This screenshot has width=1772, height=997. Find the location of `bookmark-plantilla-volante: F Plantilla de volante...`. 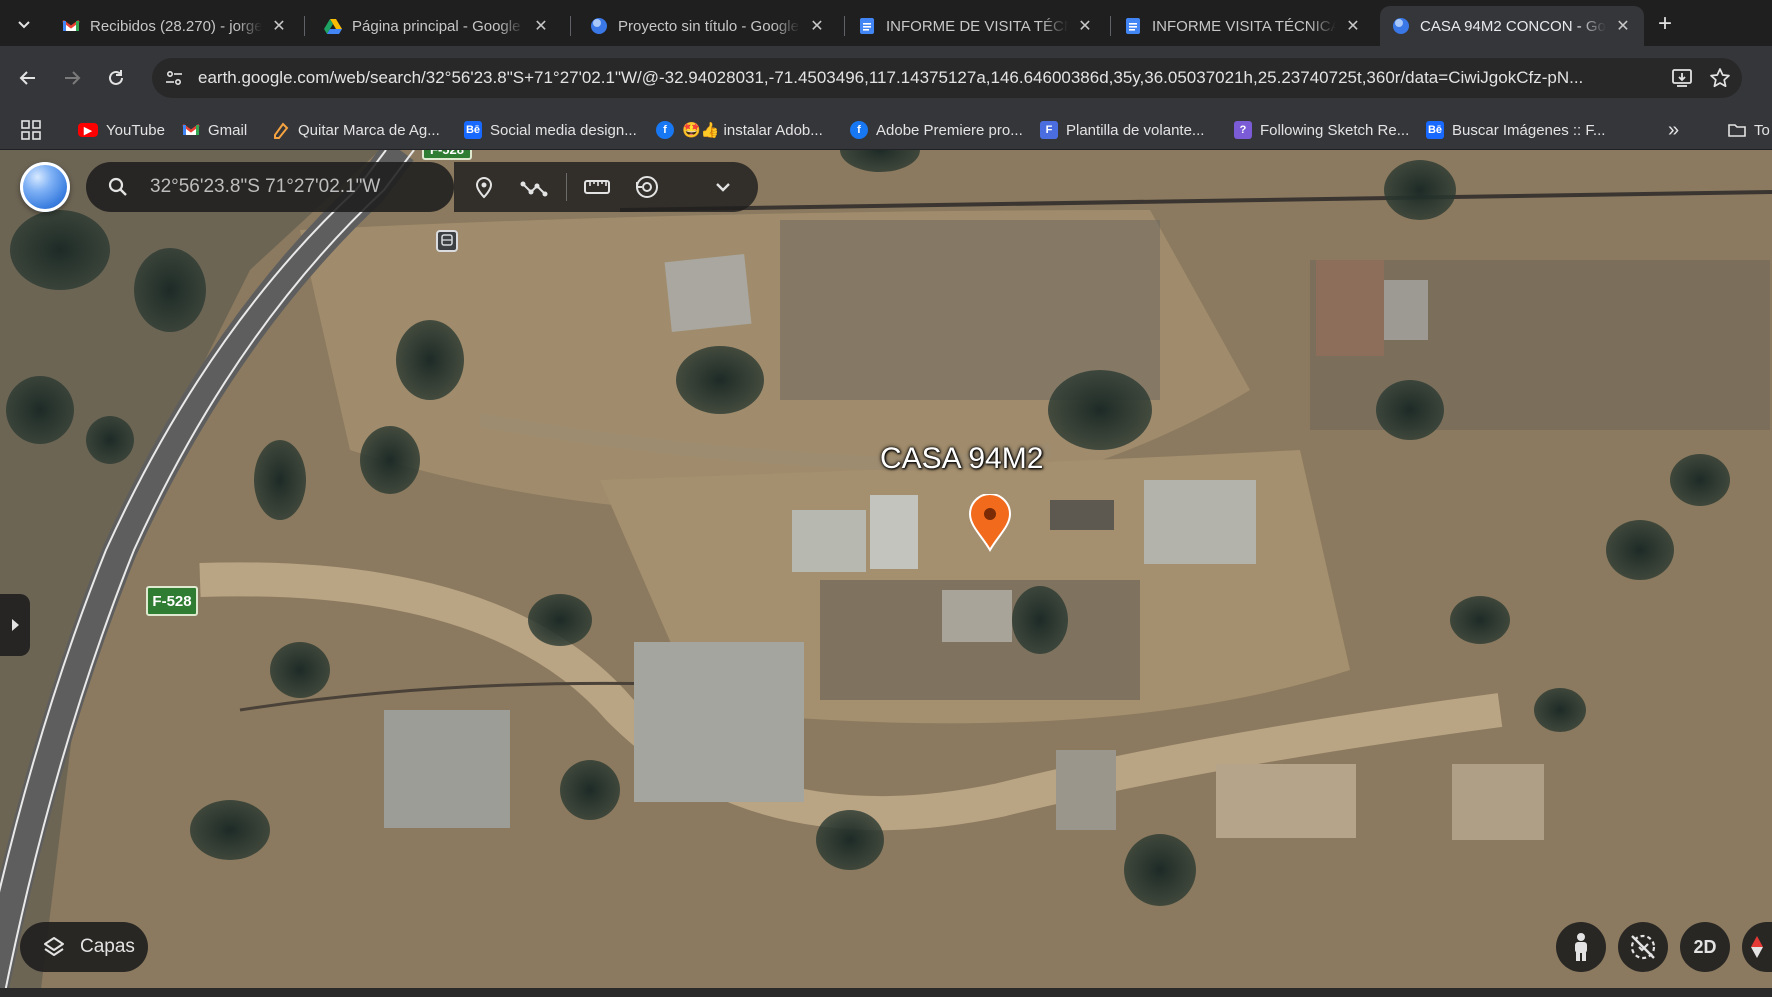

bookmark-plantilla-volante: F Plantilla de volante... is located at coordinates (1122, 130).